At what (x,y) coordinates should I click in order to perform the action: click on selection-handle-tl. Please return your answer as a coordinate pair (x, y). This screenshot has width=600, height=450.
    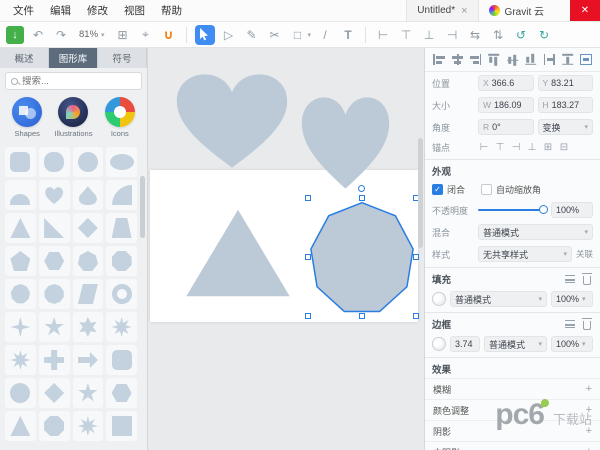
    Looking at the image, I should click on (308, 198).